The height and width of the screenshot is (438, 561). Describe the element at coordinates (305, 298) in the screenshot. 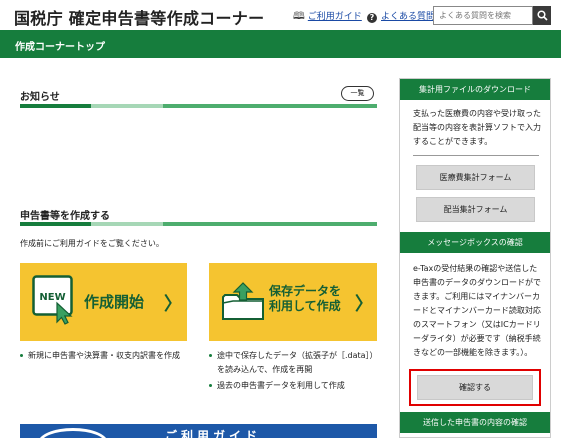

I see `use-saved-data-label: 保存データを利用して作成` at that location.